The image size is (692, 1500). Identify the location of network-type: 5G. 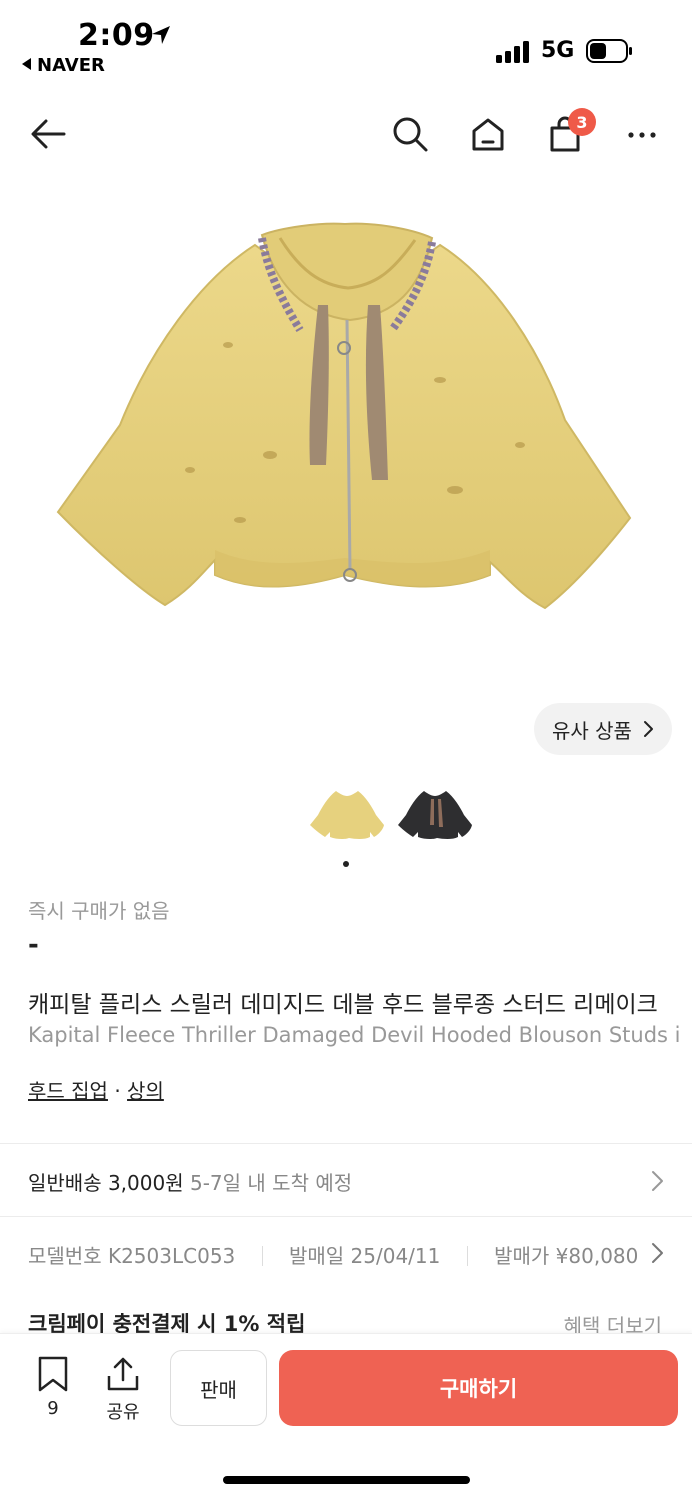
(558, 50).